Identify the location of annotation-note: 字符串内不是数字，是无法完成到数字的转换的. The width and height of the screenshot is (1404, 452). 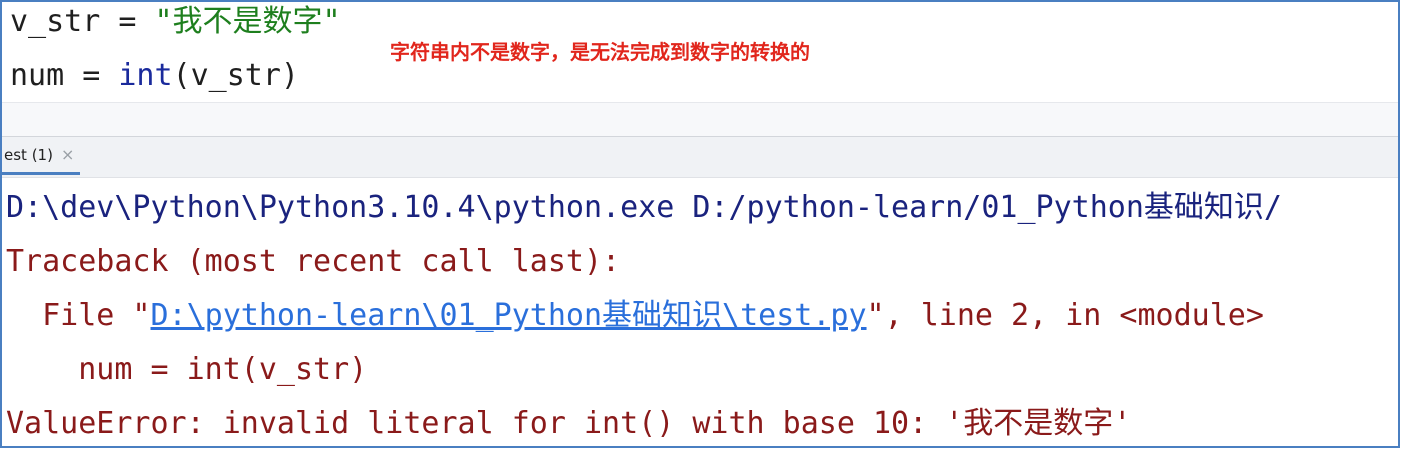
(600, 52).